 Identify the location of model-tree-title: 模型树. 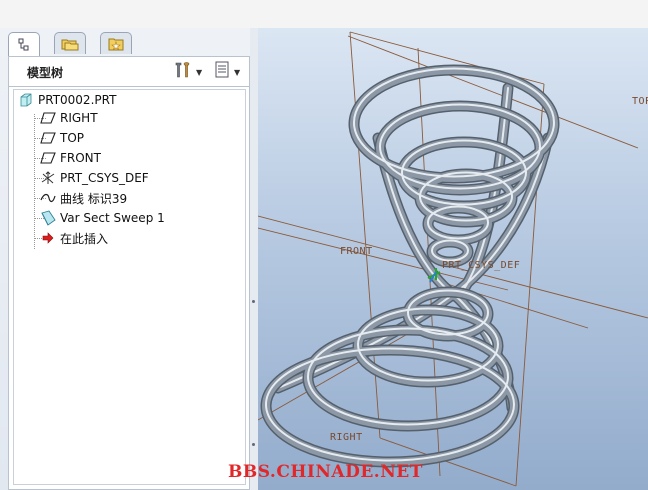
(45, 73).